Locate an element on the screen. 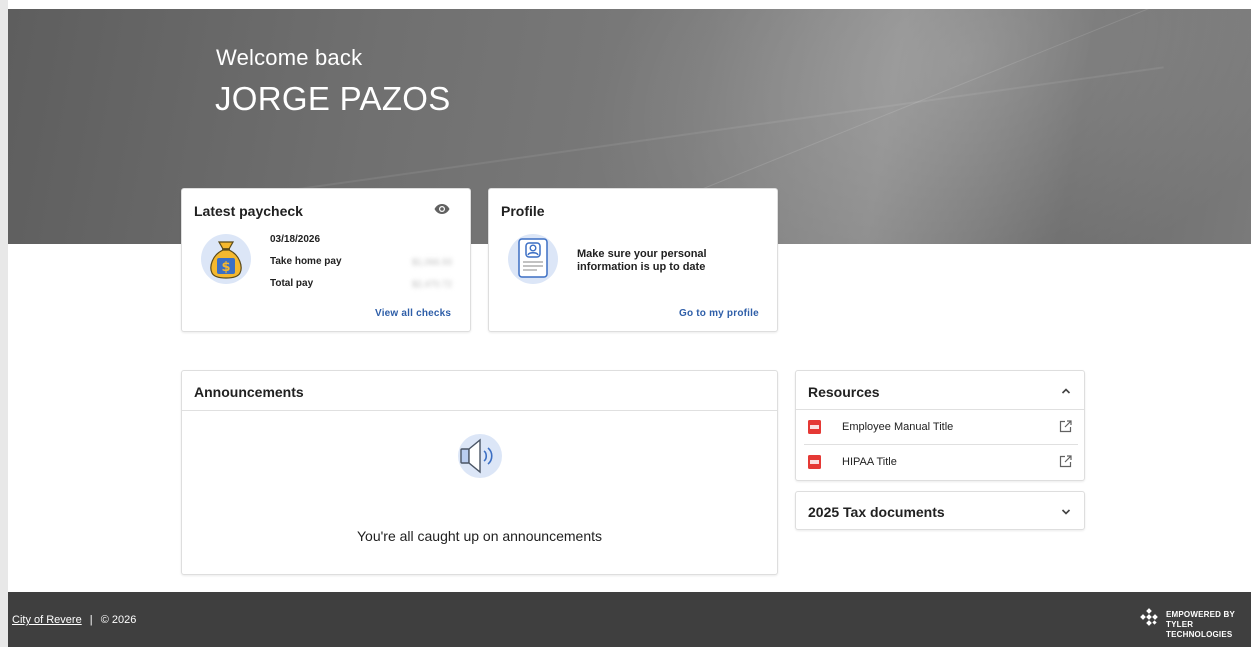  eye-icon is located at coordinates (442, 209).